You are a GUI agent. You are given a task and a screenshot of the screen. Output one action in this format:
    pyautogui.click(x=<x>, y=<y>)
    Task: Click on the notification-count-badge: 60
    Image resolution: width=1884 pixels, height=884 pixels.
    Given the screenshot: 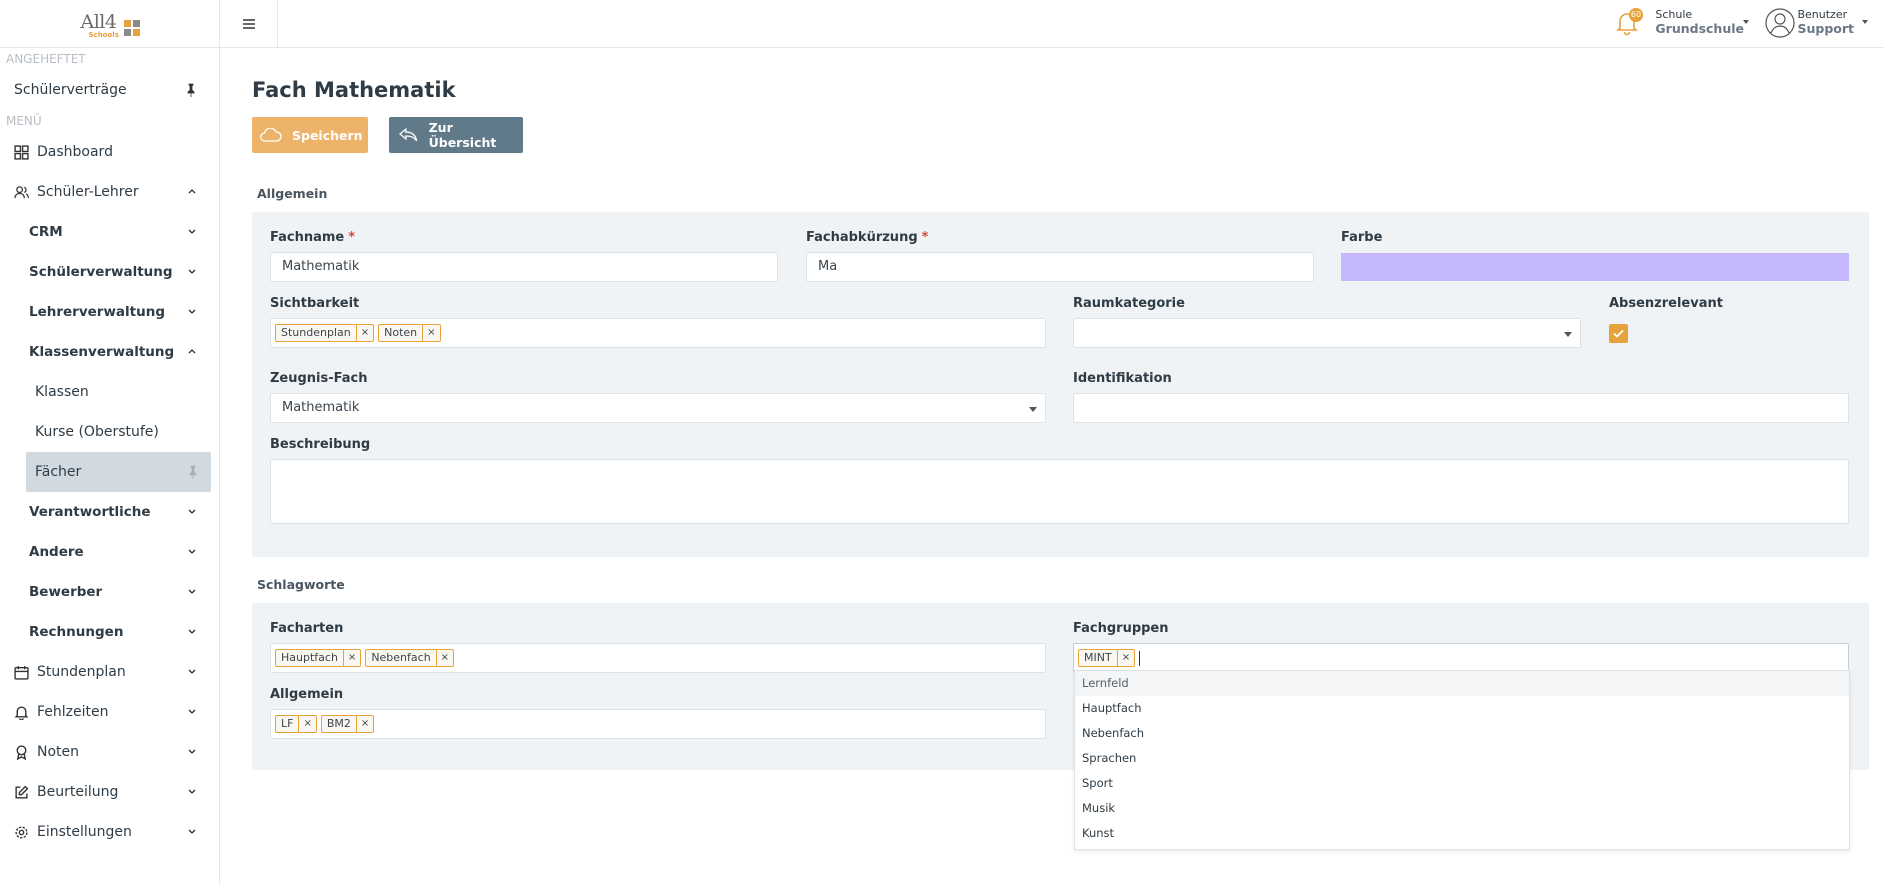 What is the action you would take?
    pyautogui.click(x=1636, y=15)
    